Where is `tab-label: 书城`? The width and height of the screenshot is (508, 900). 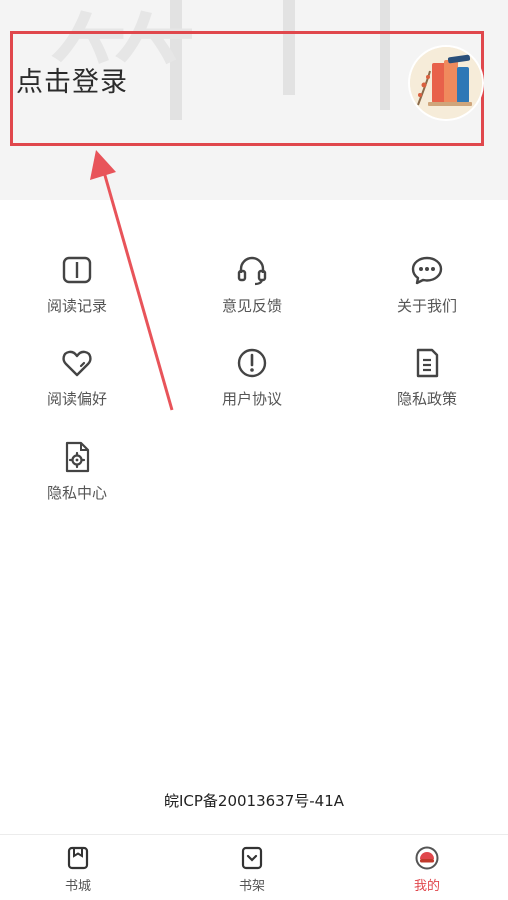 tab-label: 书城 is located at coordinates (77, 886).